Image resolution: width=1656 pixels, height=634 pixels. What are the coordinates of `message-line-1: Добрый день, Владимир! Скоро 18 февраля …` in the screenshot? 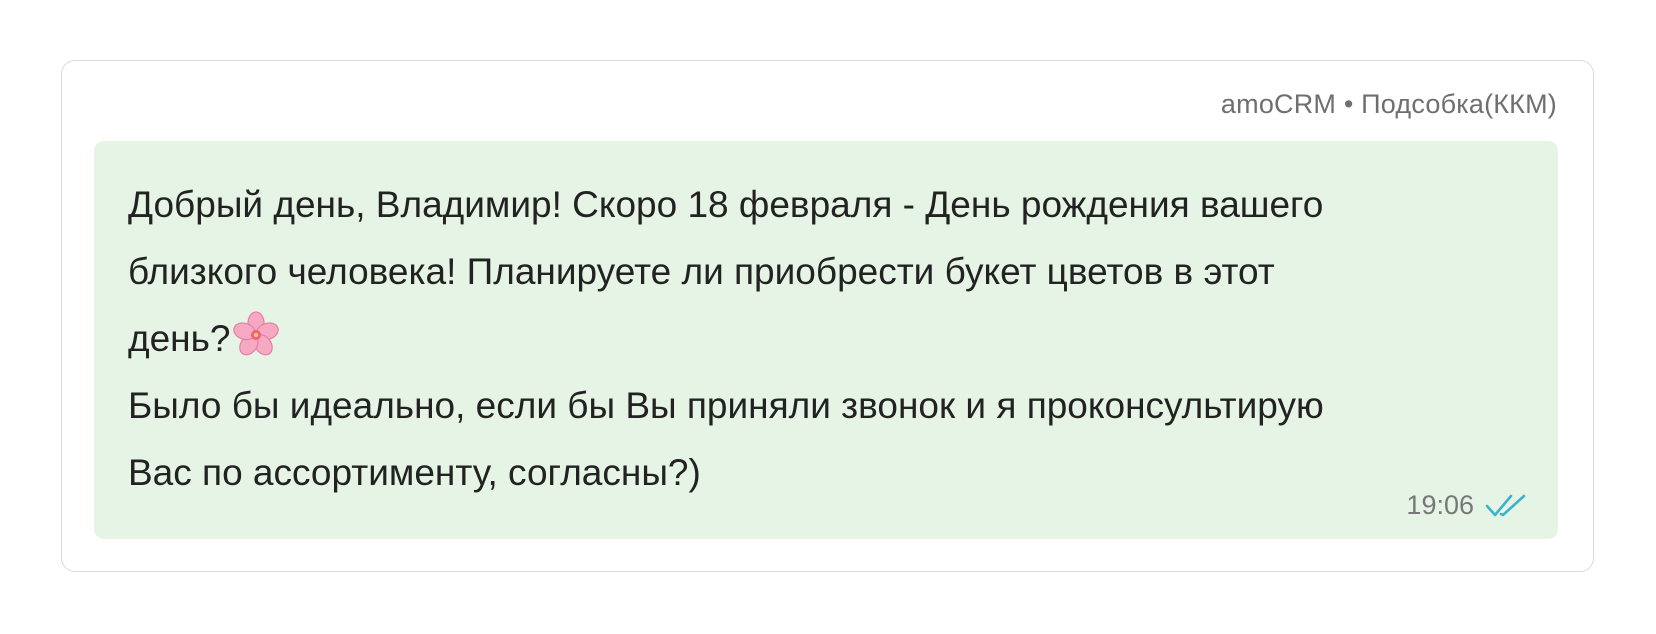 It's located at (726, 204).